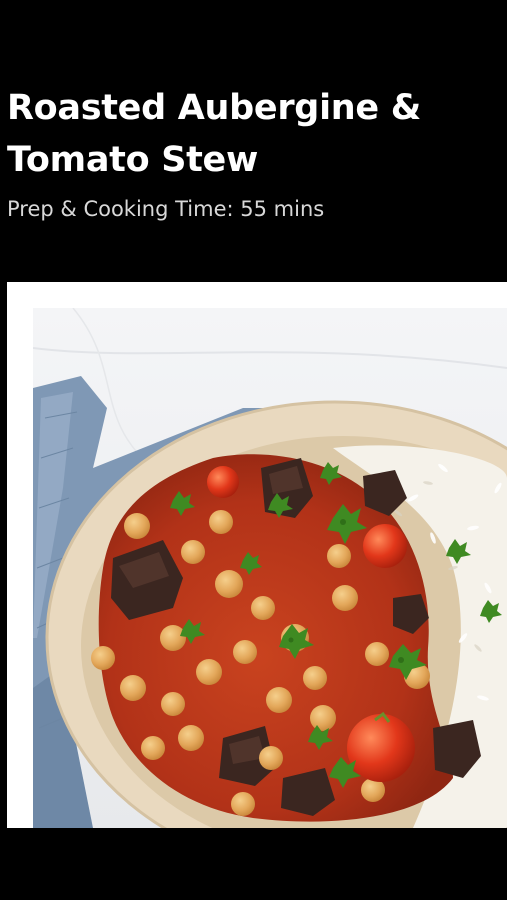 Image resolution: width=507 pixels, height=900 pixels. What do you see at coordinates (214, 134) in the screenshot?
I see `recipe-title: Roasted Aubergine & Tomato Stew` at bounding box center [214, 134].